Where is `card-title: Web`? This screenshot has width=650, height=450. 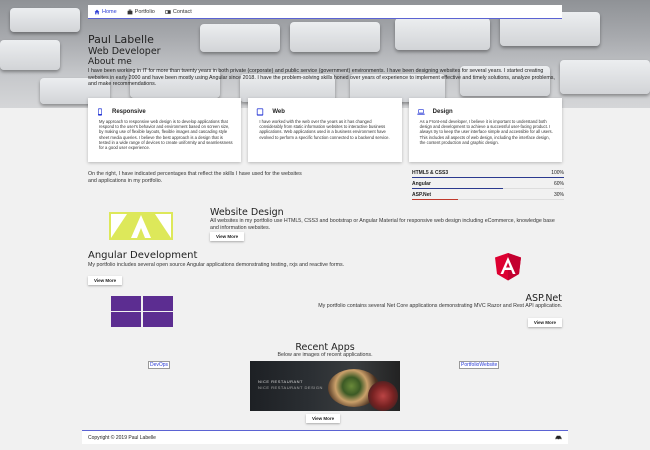
card-title: Web is located at coordinates (278, 112).